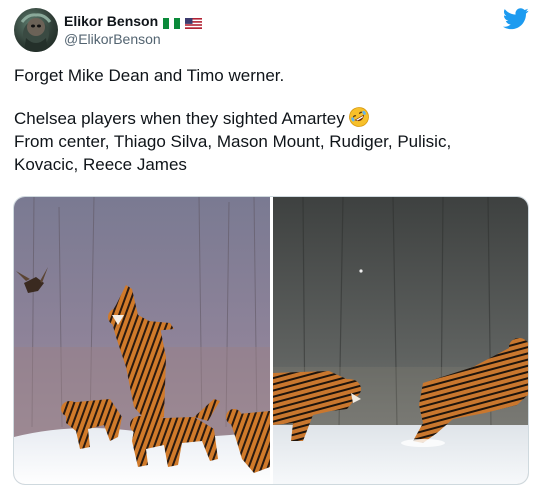 This screenshot has width=544, height=496. I want to click on nigeria-flag-icon, so click(172, 22).